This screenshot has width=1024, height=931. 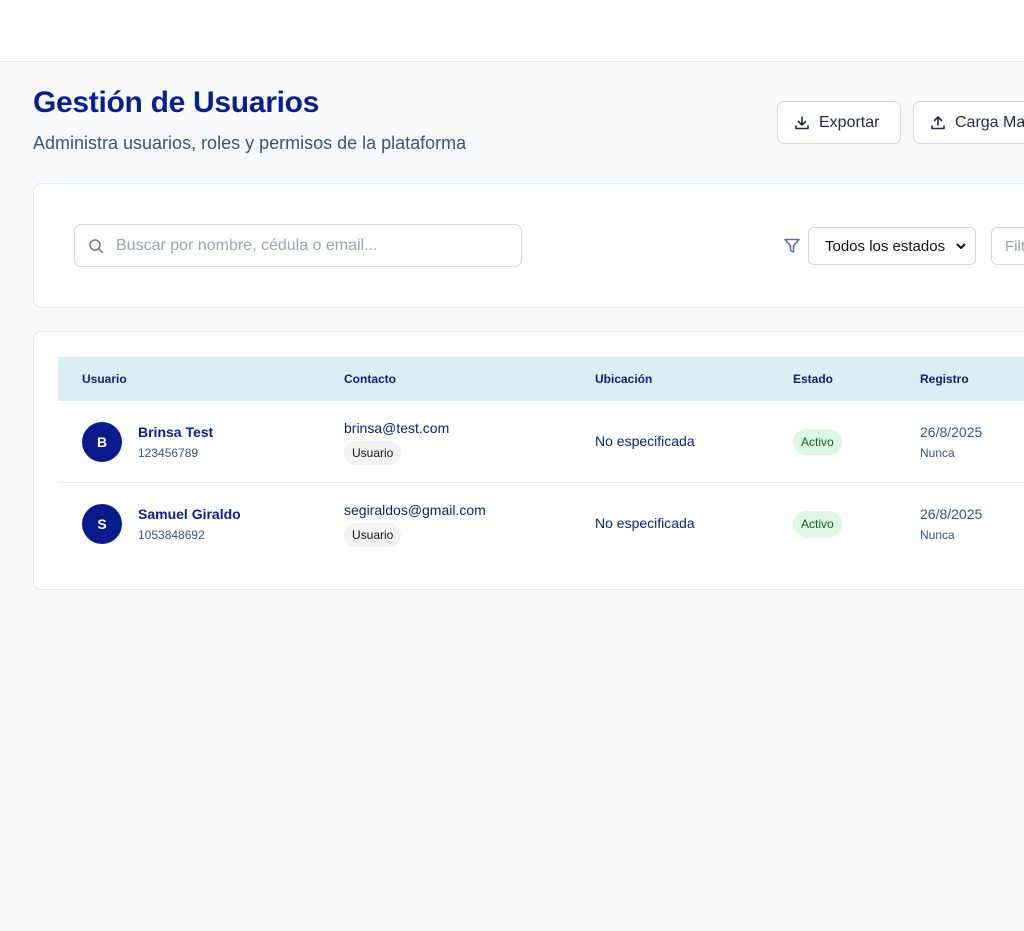 I want to click on search-box, so click(x=298, y=245).